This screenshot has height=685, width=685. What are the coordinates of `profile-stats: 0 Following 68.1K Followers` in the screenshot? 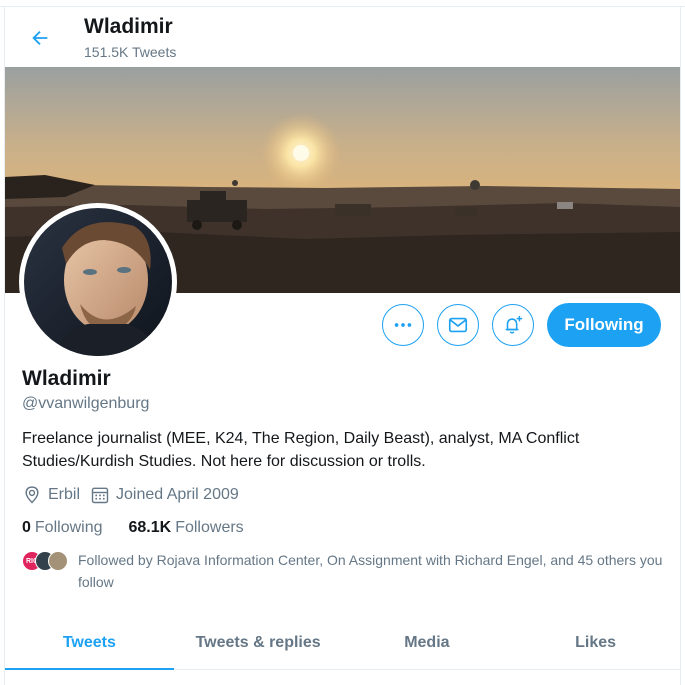 It's located at (146, 528).